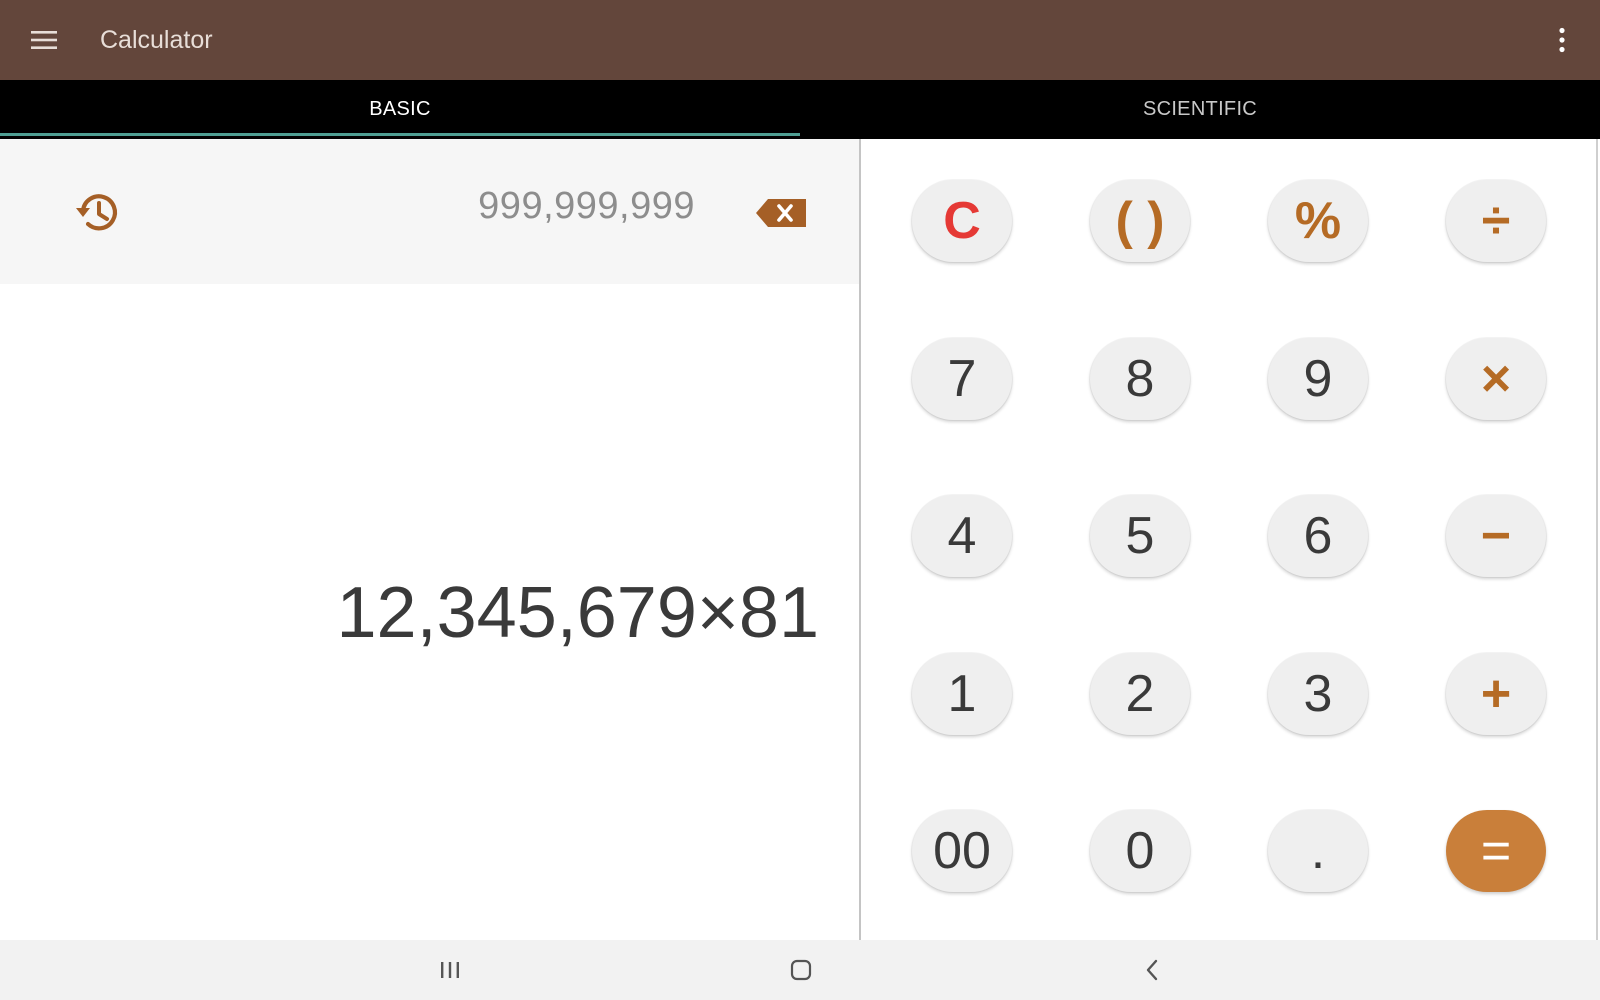 This screenshot has width=1600, height=1000. I want to click on history-icon, so click(97, 212).